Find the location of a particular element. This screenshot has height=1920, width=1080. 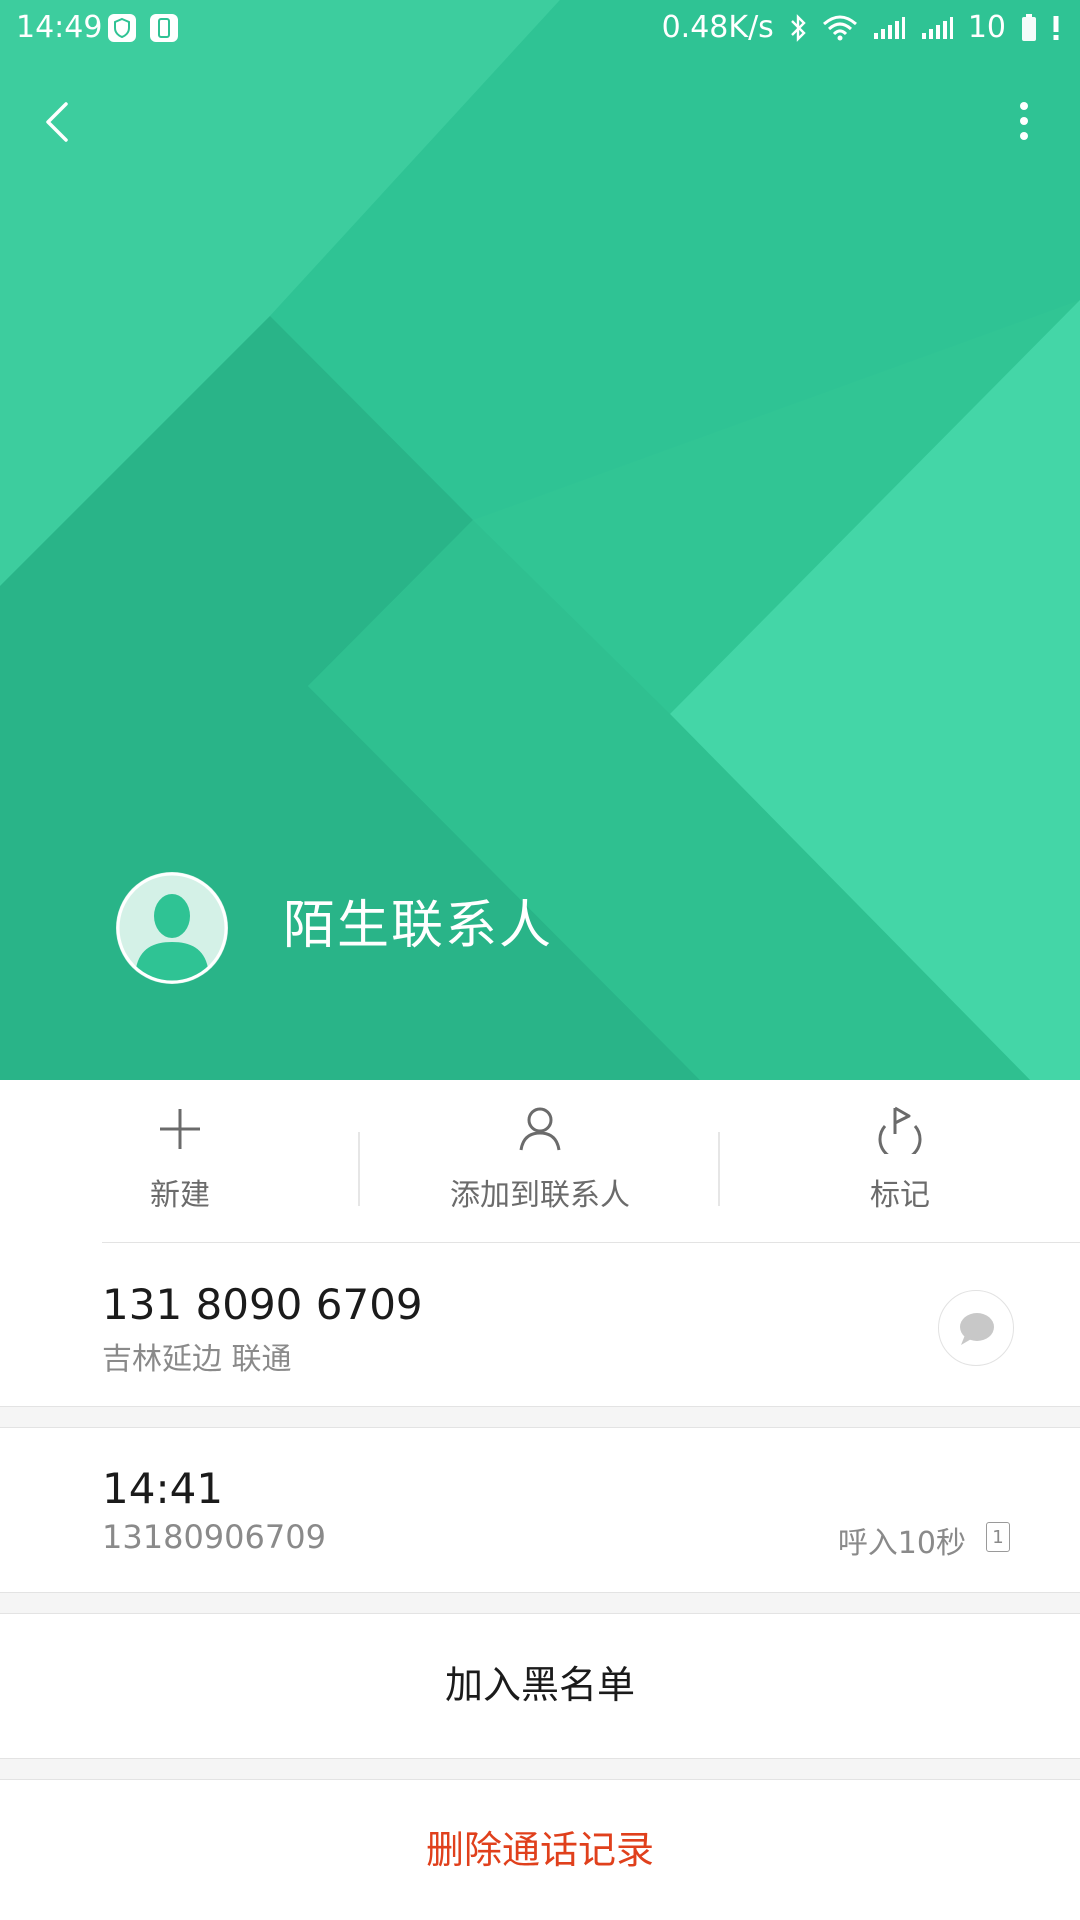

status-bar: 14:49 0.48K/s 10 is located at coordinates (540, 28).